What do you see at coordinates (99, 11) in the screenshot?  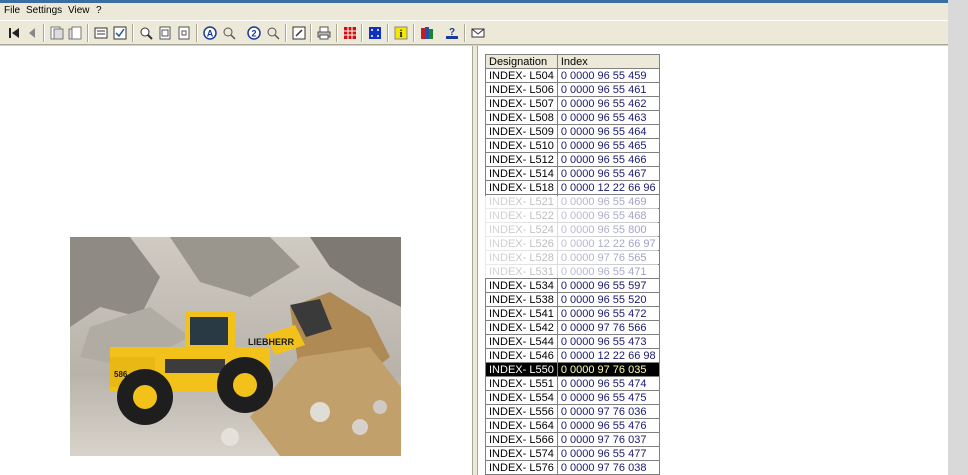 I see `menu-help: ?` at bounding box center [99, 11].